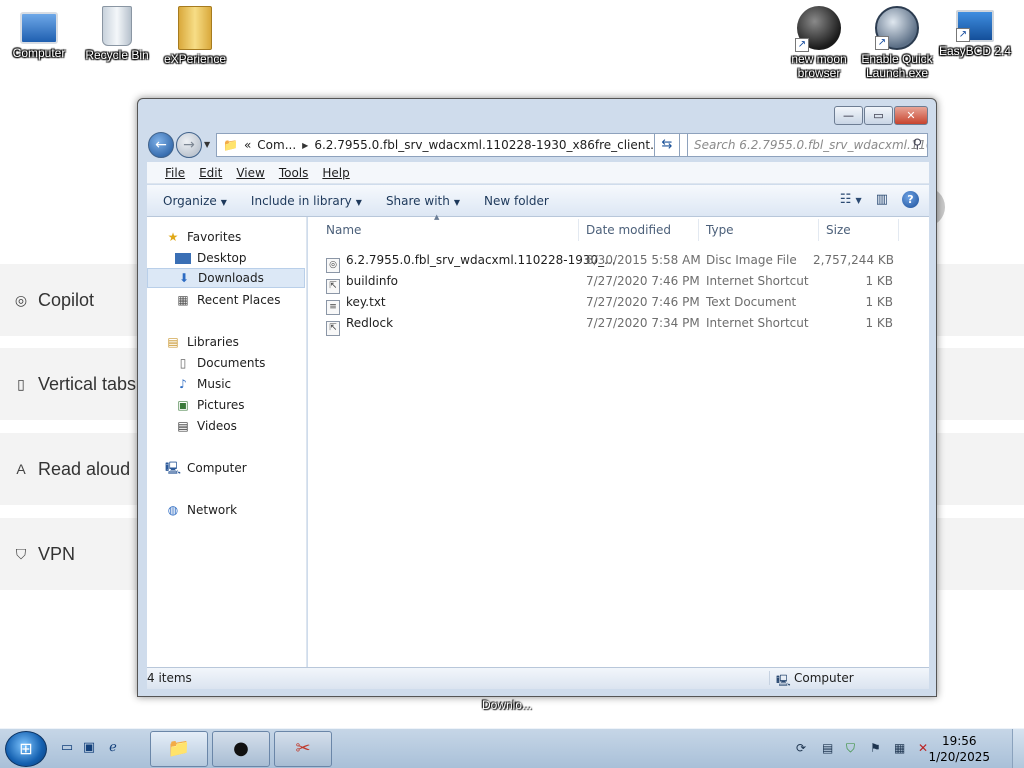  I want to click on desktop-icon-enable-quick-launch: ↗ Enable Quick Launch.exe, so click(897, 43).